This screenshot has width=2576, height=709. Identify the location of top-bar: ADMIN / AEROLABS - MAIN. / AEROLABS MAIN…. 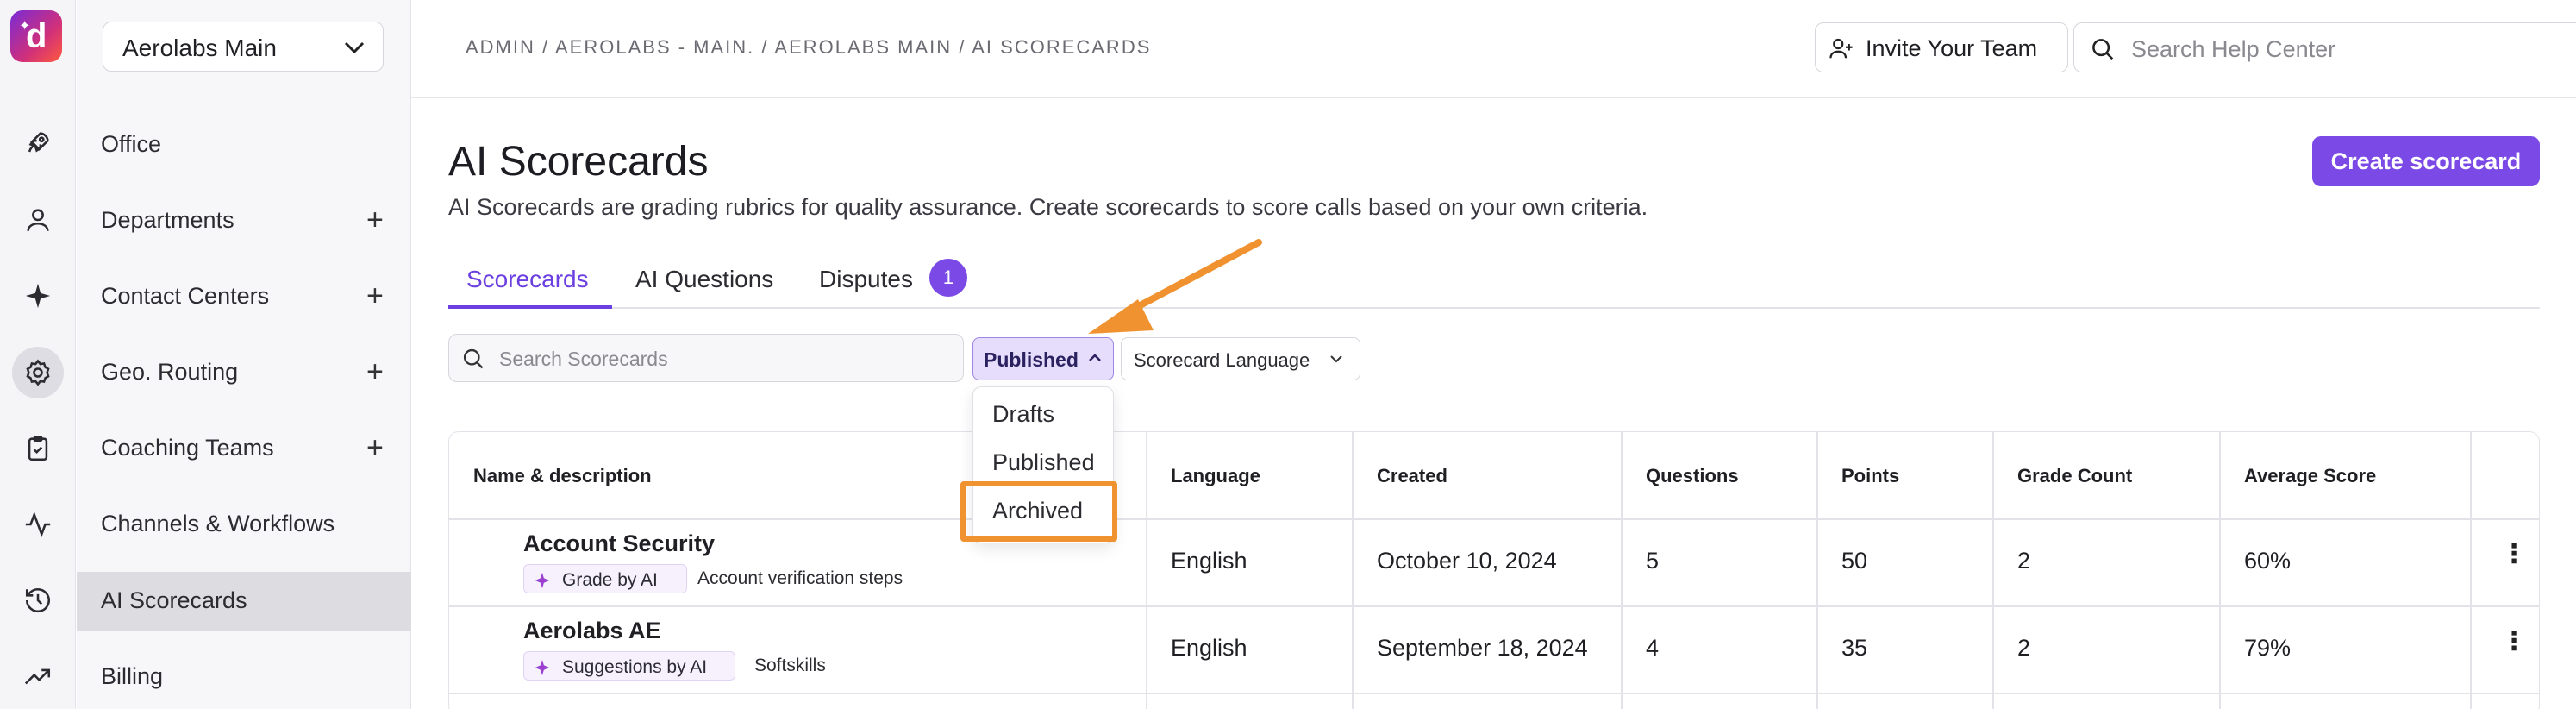
(1493, 49).